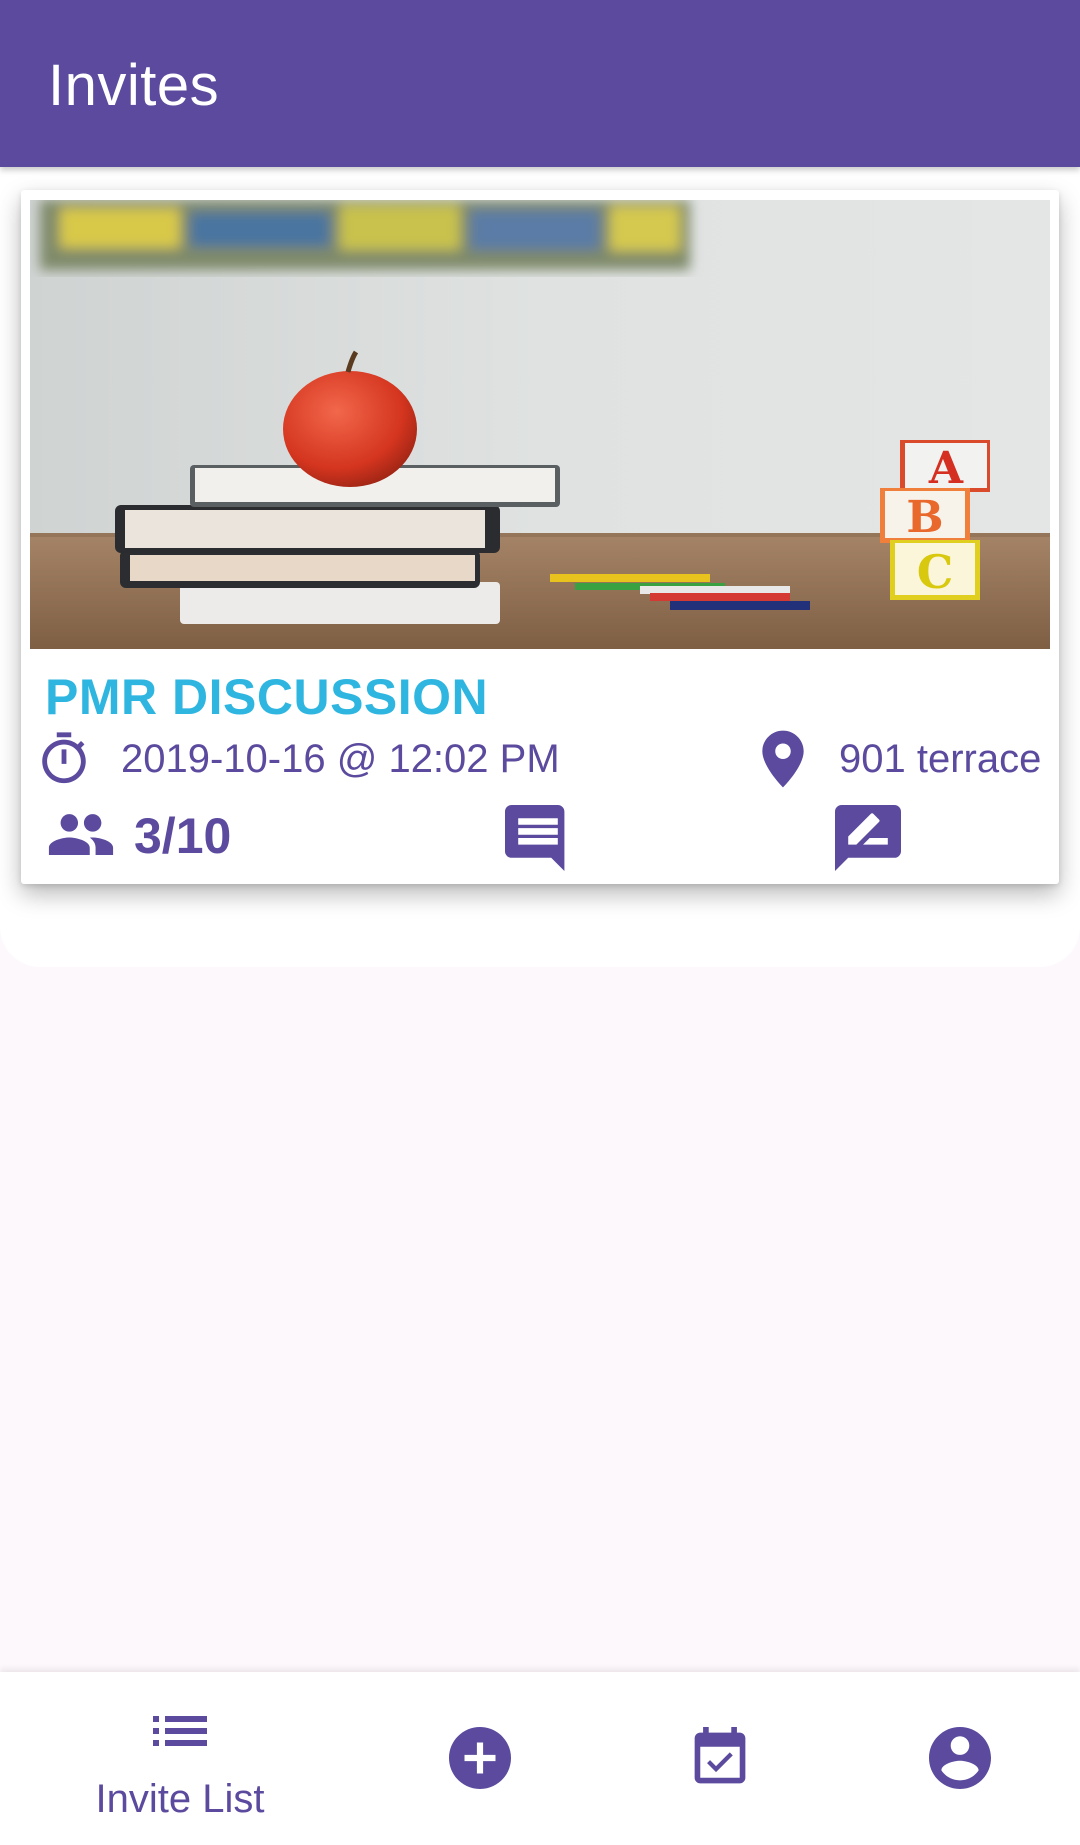 The image size is (1080, 1845). I want to click on app-bar: Invites, so click(540, 83).